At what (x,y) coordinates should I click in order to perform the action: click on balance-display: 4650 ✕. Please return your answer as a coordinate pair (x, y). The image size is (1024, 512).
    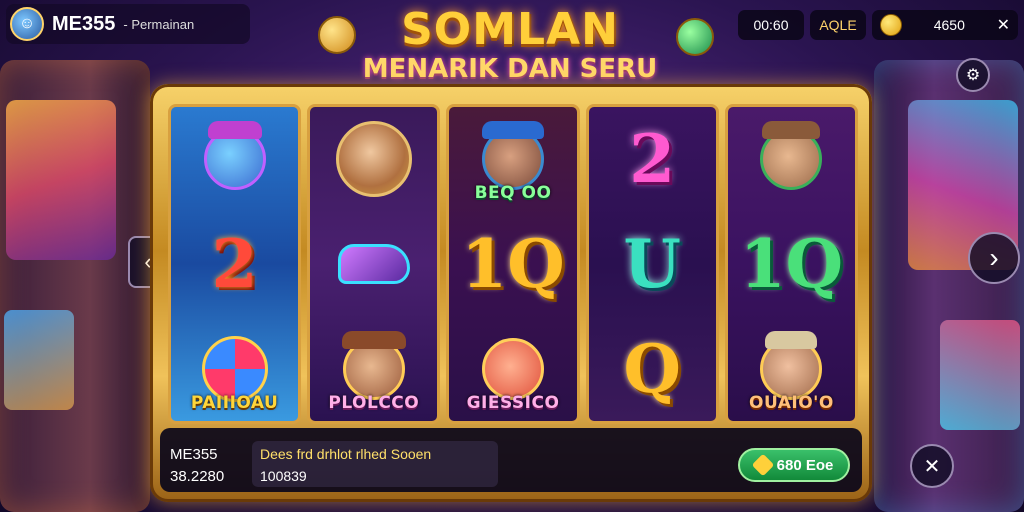
    Looking at the image, I should click on (945, 25).